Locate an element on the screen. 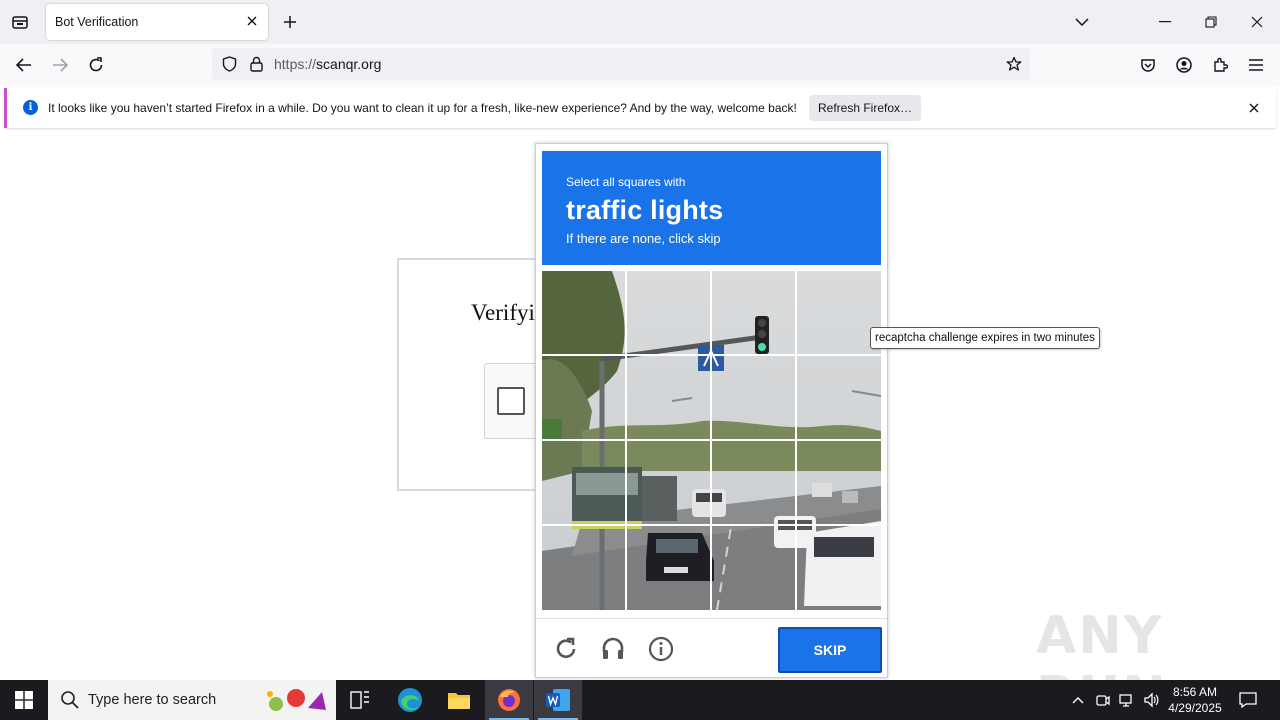 The image size is (1280, 720). pocket-icon is located at coordinates (1148, 65).